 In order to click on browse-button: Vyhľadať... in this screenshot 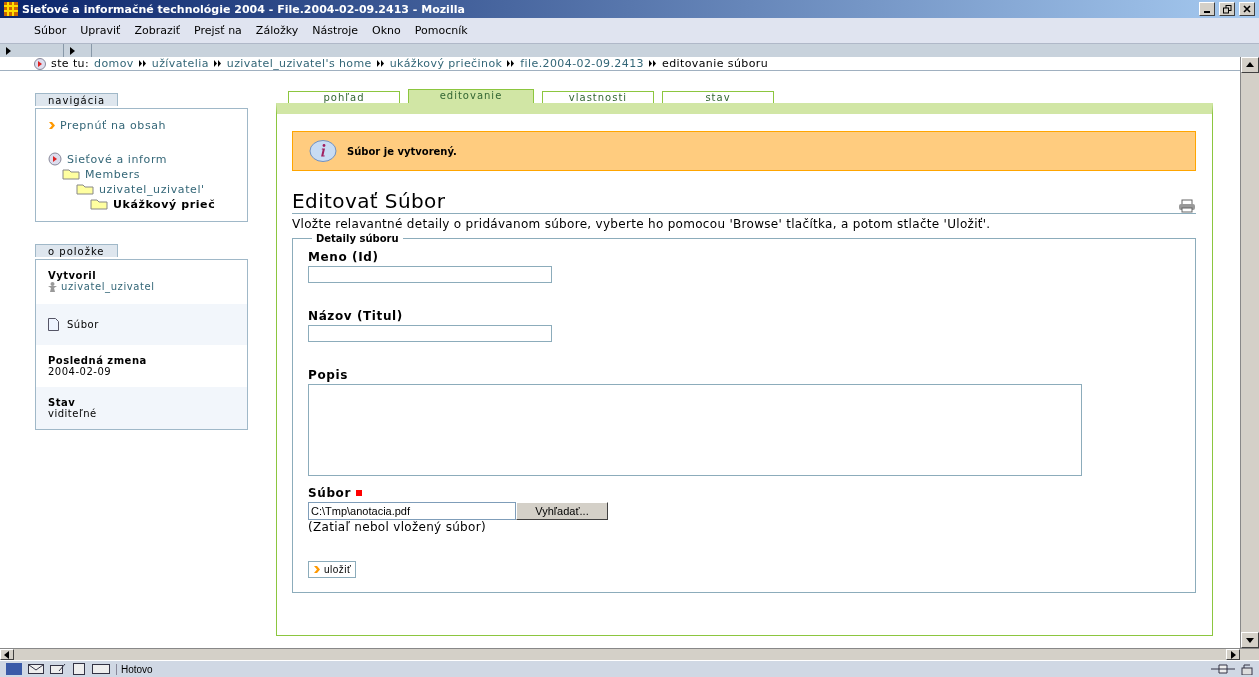, I will do `click(562, 511)`.